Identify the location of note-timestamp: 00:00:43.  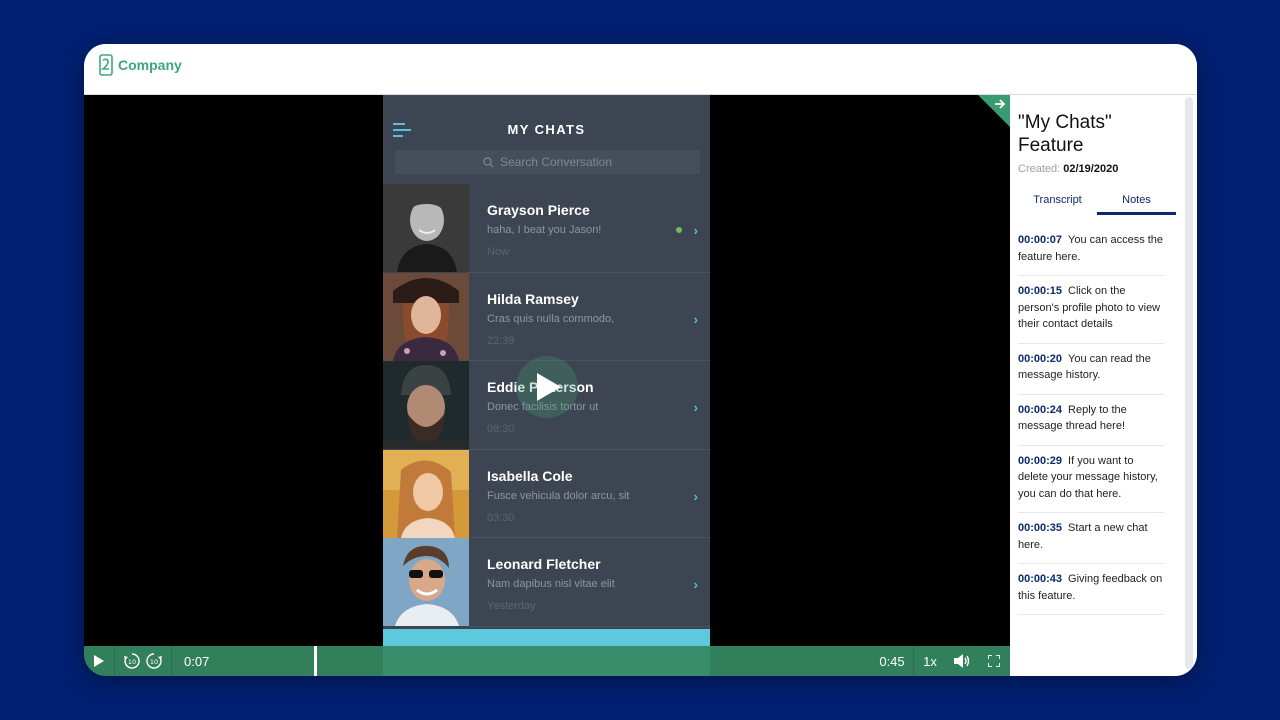
(1040, 579).